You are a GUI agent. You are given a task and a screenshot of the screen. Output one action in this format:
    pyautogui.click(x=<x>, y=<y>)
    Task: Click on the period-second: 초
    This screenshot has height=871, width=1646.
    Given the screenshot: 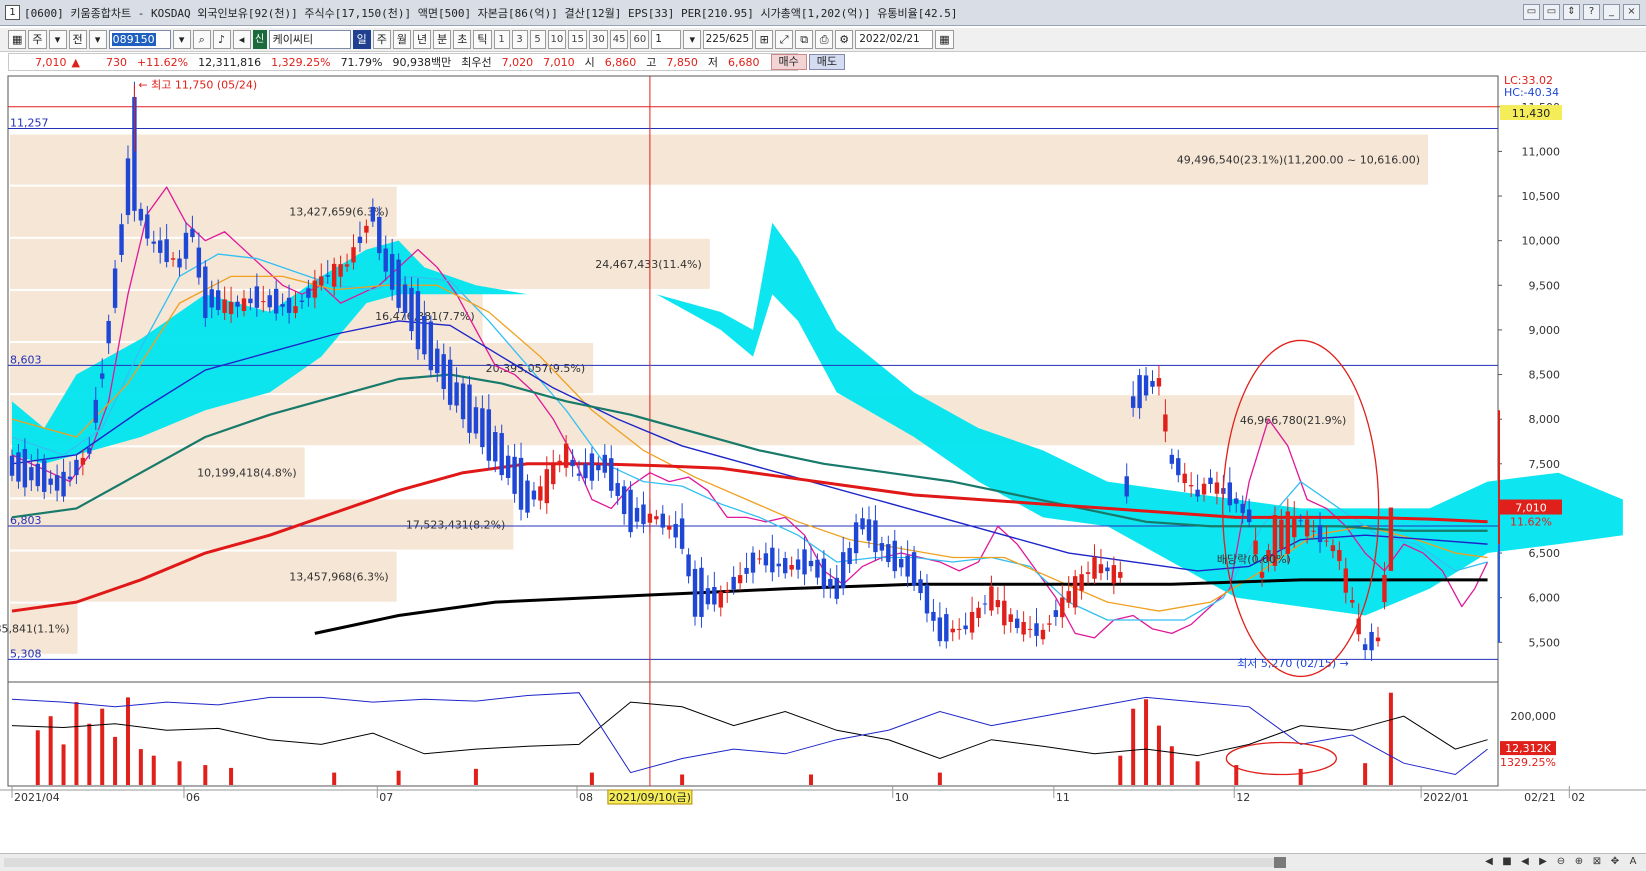 What is the action you would take?
    pyautogui.click(x=462, y=39)
    